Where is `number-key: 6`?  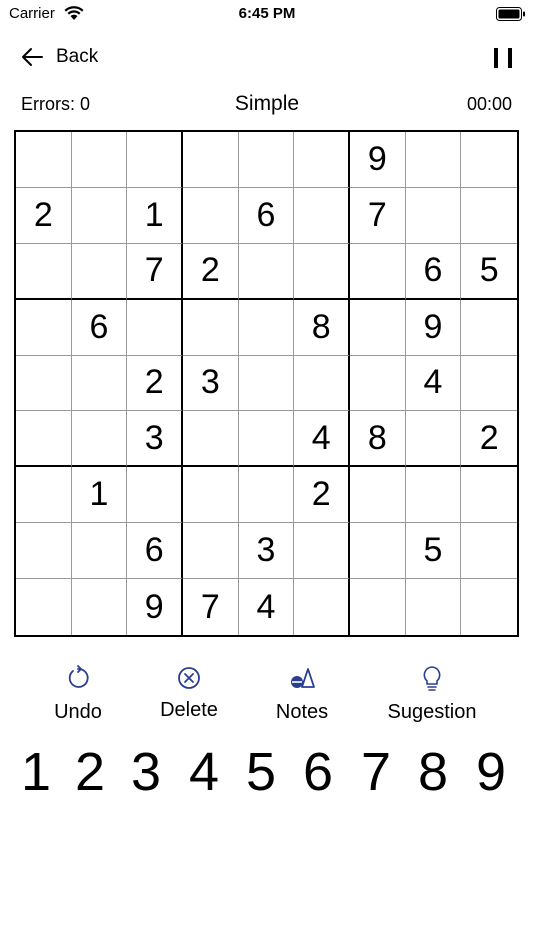 number-key: 6 is located at coordinates (318, 772).